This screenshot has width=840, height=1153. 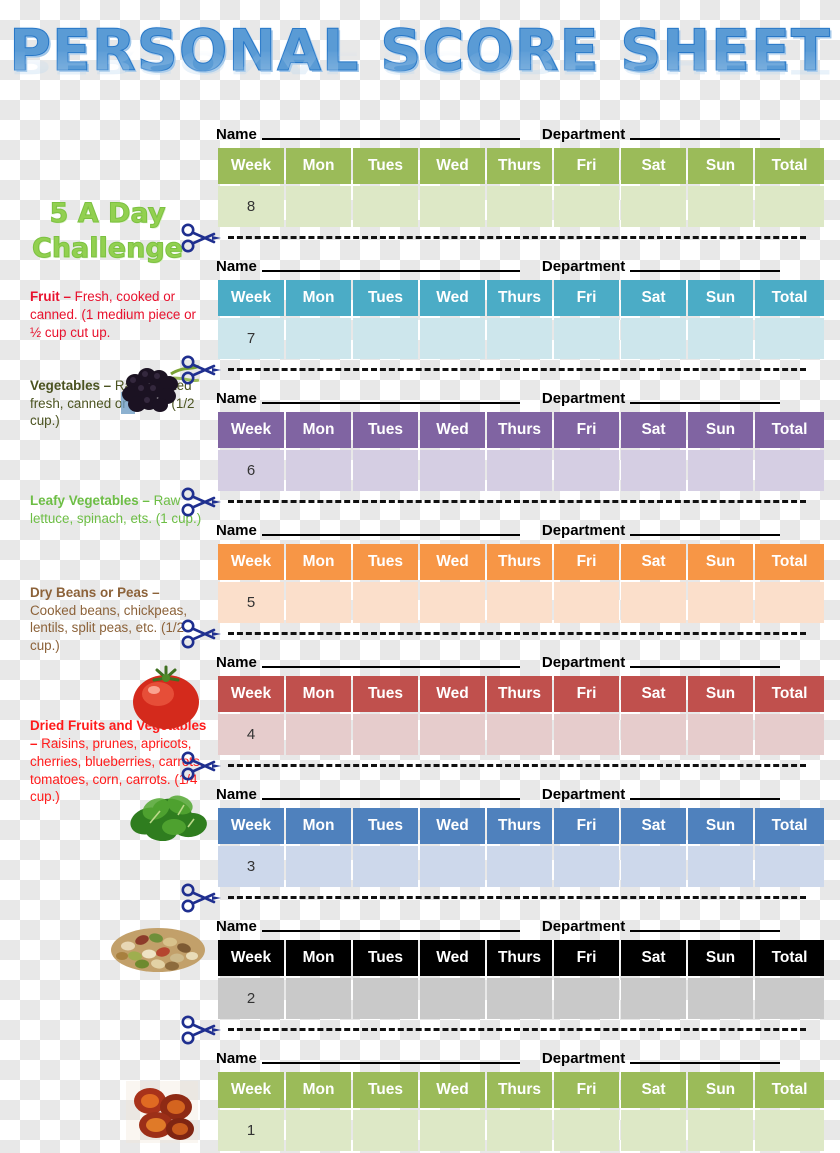 I want to click on column-header-mon: Mon, so click(x=318, y=430).